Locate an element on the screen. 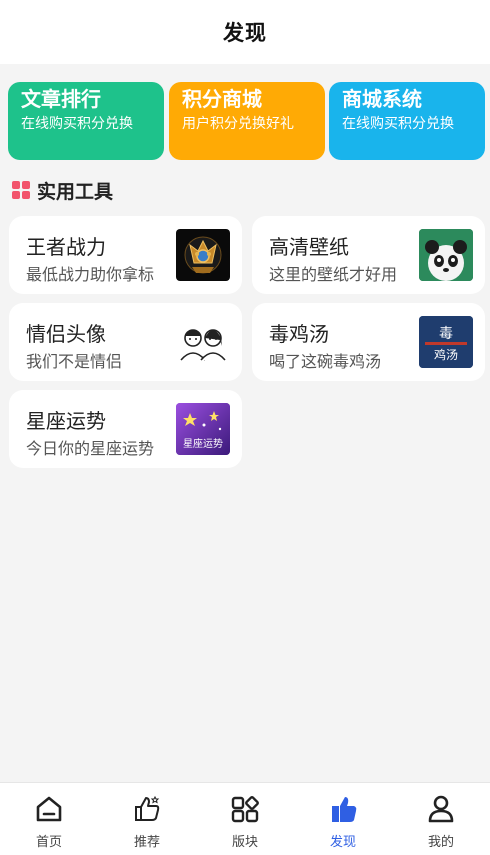 The image size is (490, 855). page-title: 发现 is located at coordinates (245, 33).